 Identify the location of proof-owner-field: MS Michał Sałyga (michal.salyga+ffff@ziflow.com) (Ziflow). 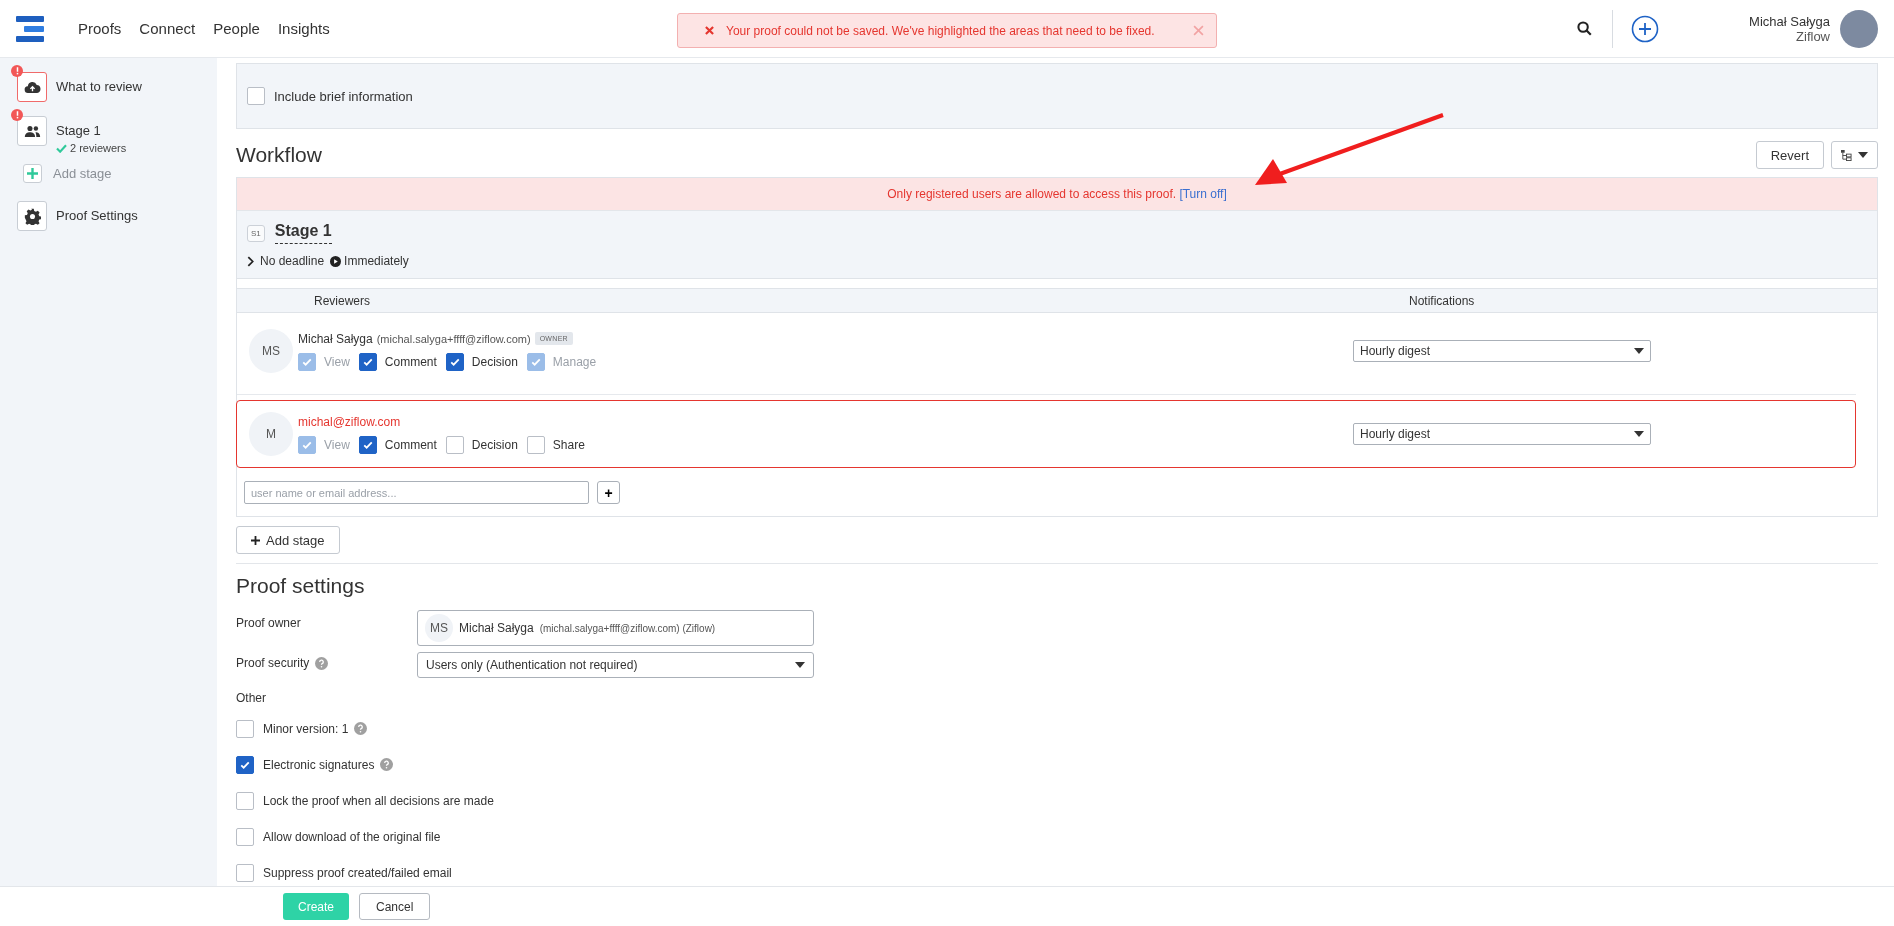
(615, 628).